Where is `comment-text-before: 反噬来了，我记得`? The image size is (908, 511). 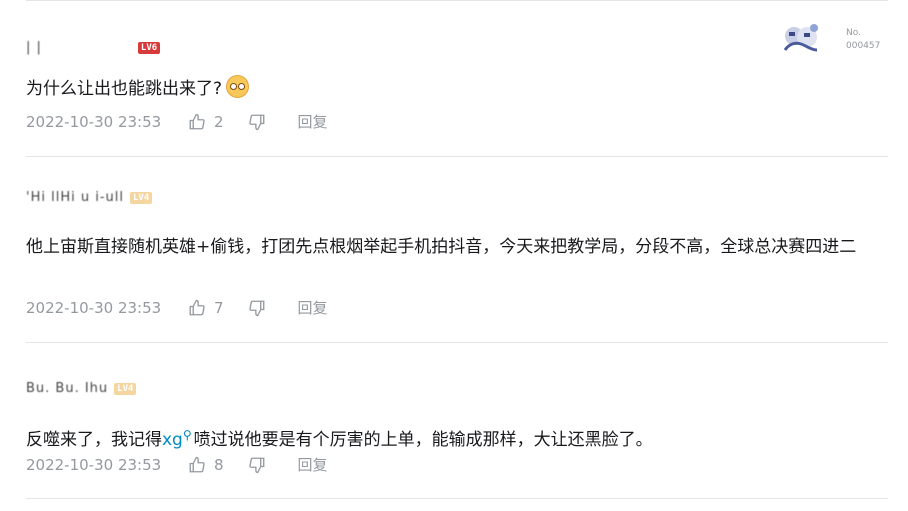 comment-text-before: 反噬来了，我记得 is located at coordinates (94, 440).